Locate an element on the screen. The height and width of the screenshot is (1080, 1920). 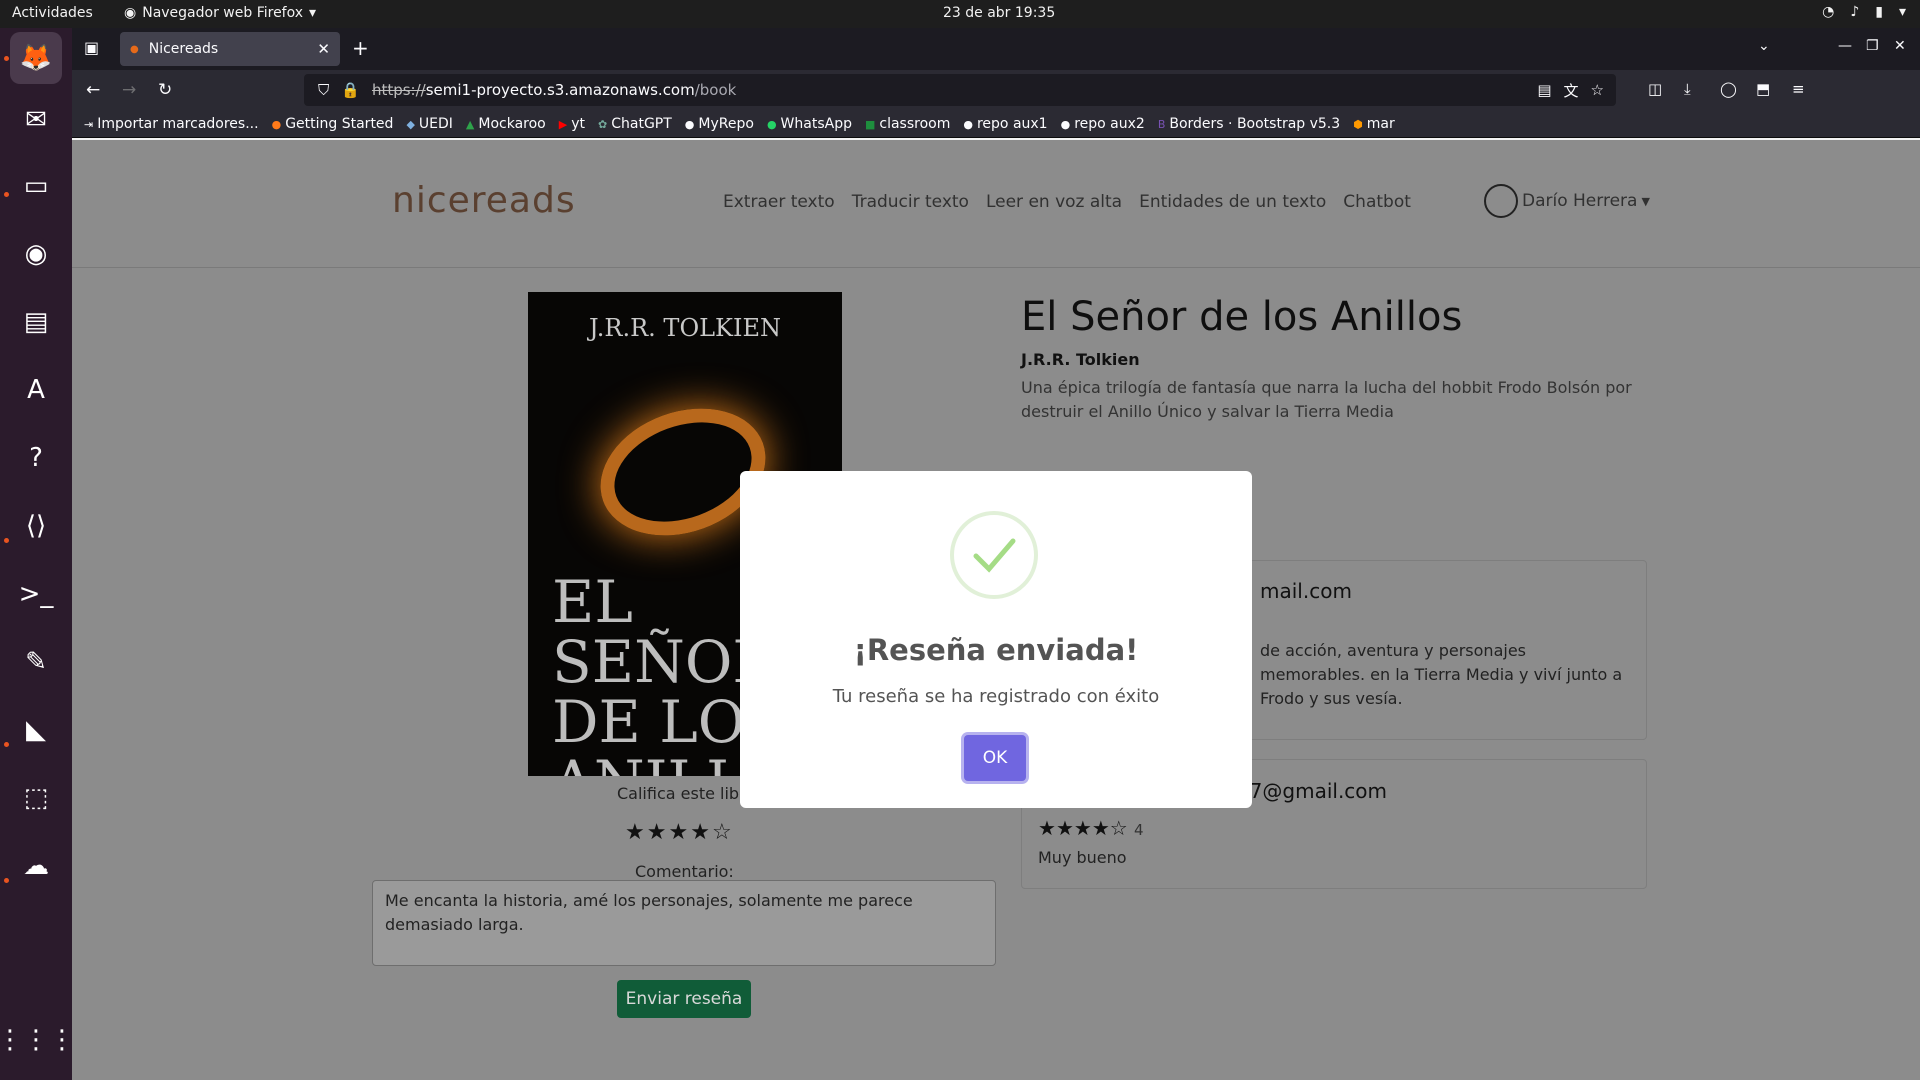
whatsapp-icon: ● is located at coordinates (771, 124).